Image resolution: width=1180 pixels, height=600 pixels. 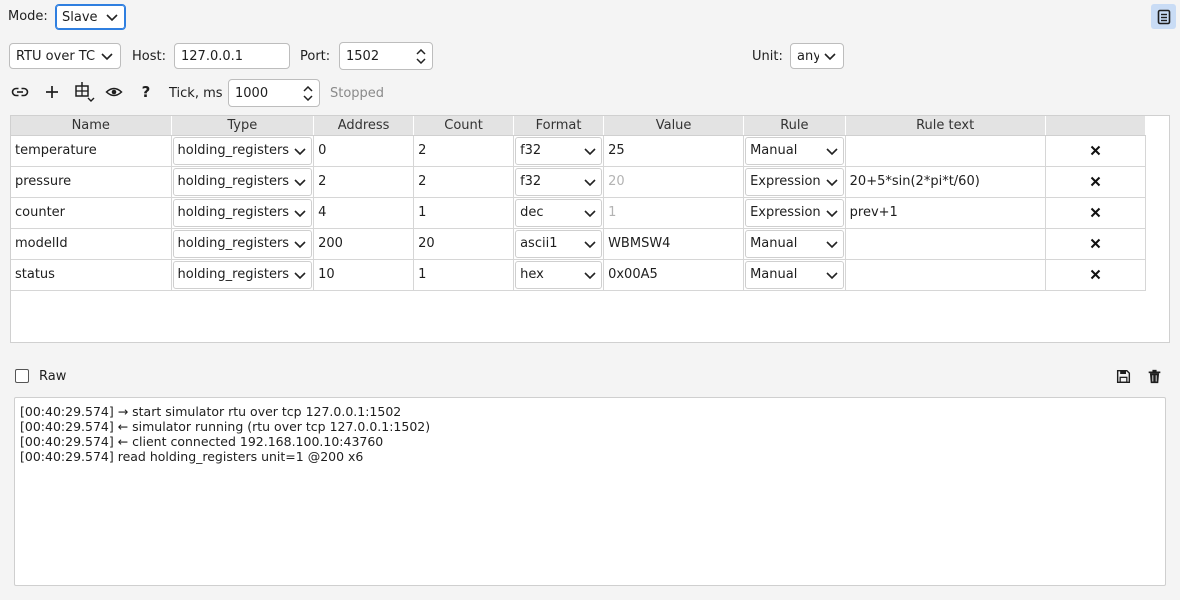 I want to click on format-select: ascii1, so click(x=559, y=243).